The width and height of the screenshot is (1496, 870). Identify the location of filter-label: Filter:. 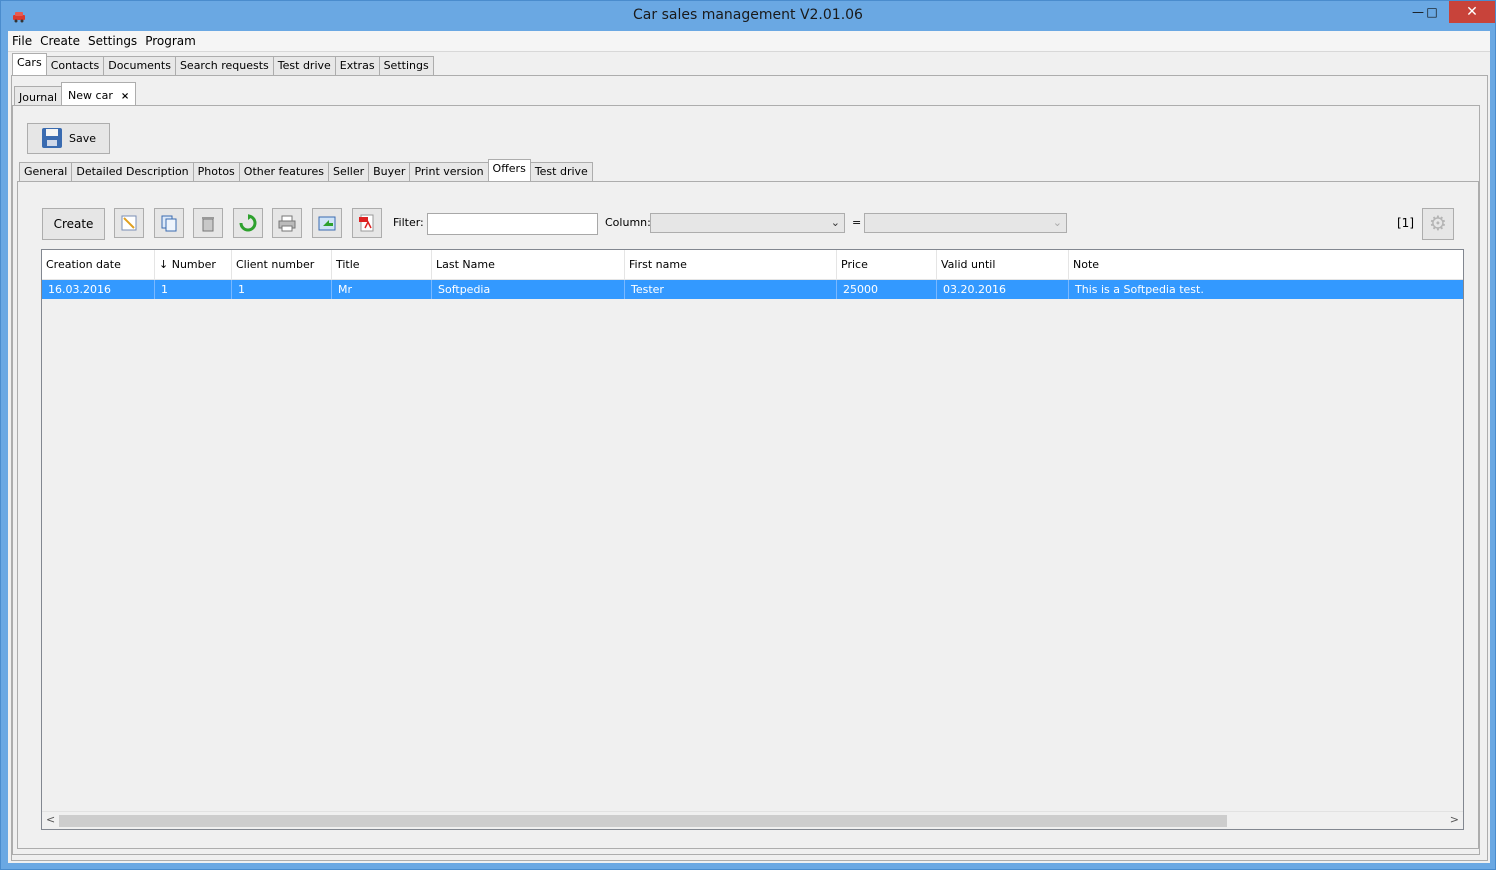
(408, 222).